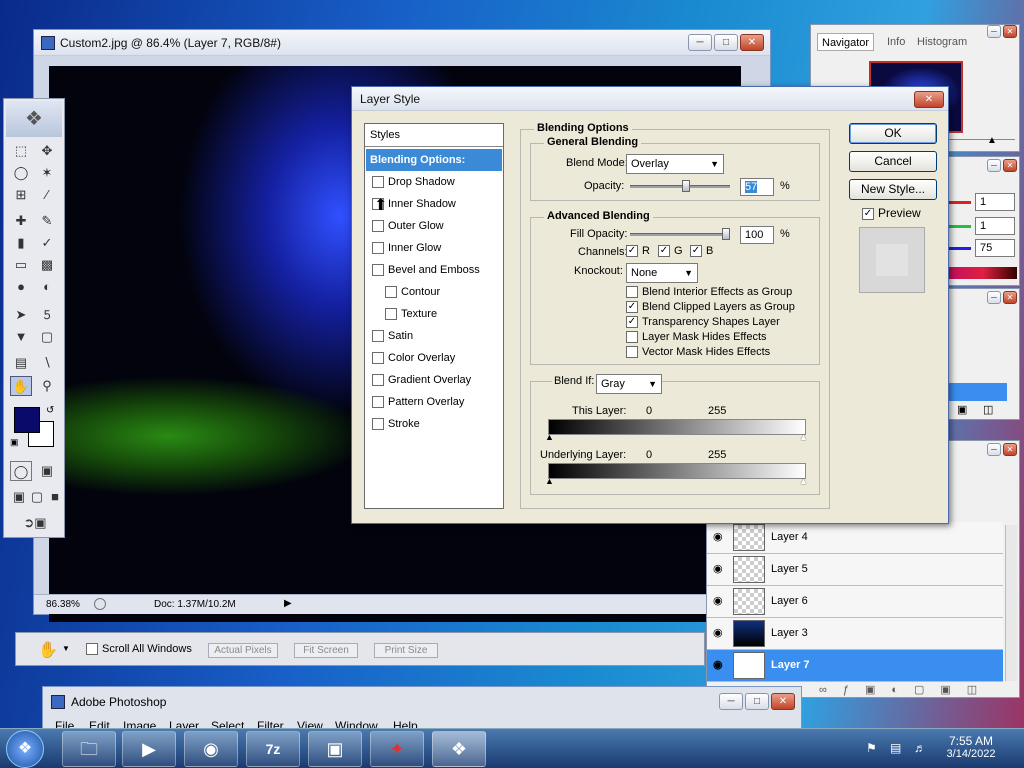 The height and width of the screenshot is (768, 1024). What do you see at coordinates (983, 273) in the screenshot?
I see `color-ramp` at bounding box center [983, 273].